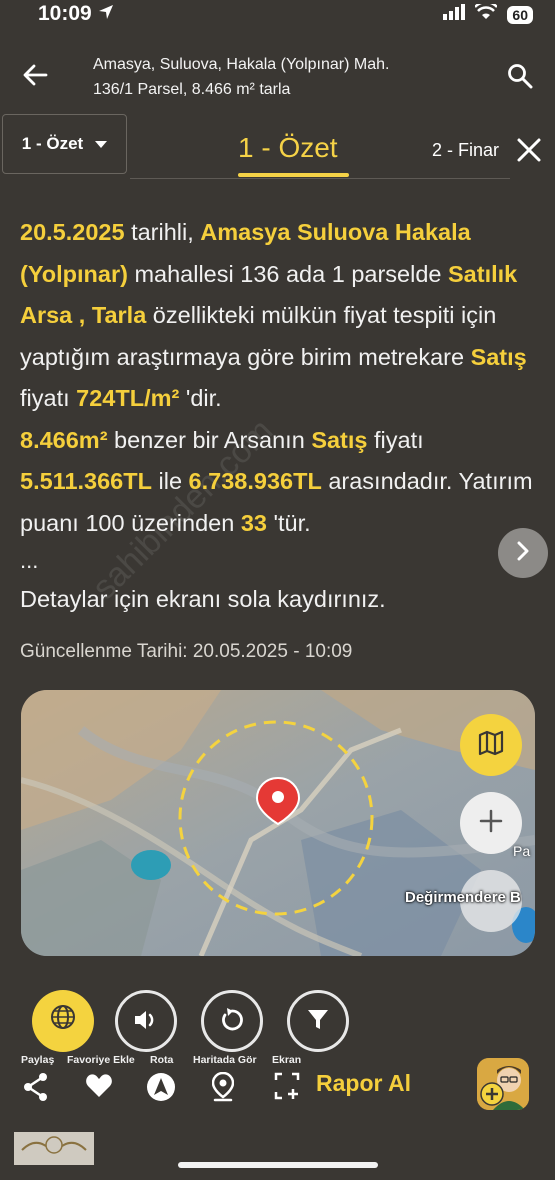  I want to click on next-page-button, so click(523, 553).